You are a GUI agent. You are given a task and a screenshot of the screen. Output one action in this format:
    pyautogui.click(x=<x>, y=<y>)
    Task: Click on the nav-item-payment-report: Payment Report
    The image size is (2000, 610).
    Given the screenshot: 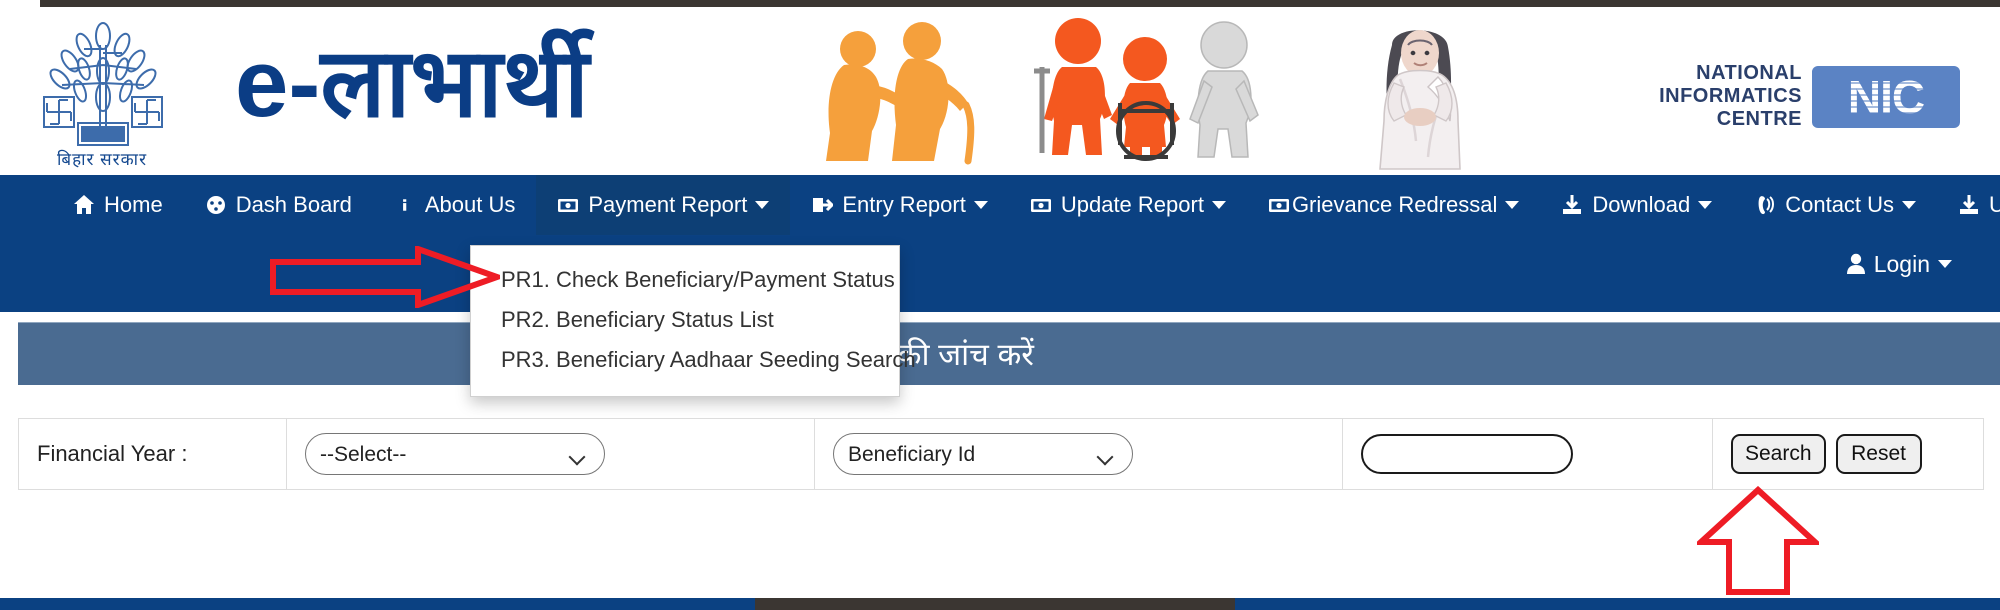 What is the action you would take?
    pyautogui.click(x=663, y=205)
    